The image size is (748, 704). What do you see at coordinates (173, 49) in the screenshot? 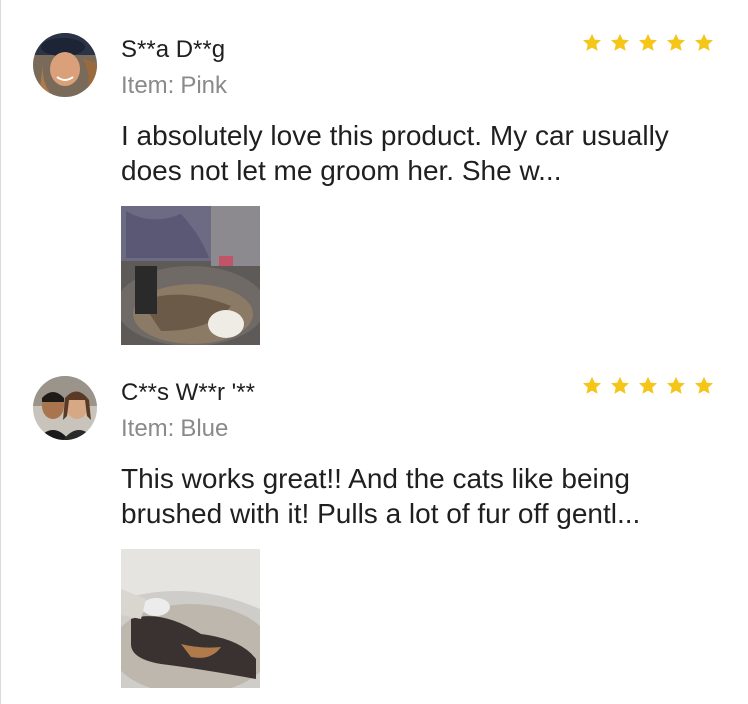
I see `reviewer-name: S**a D**g` at bounding box center [173, 49].